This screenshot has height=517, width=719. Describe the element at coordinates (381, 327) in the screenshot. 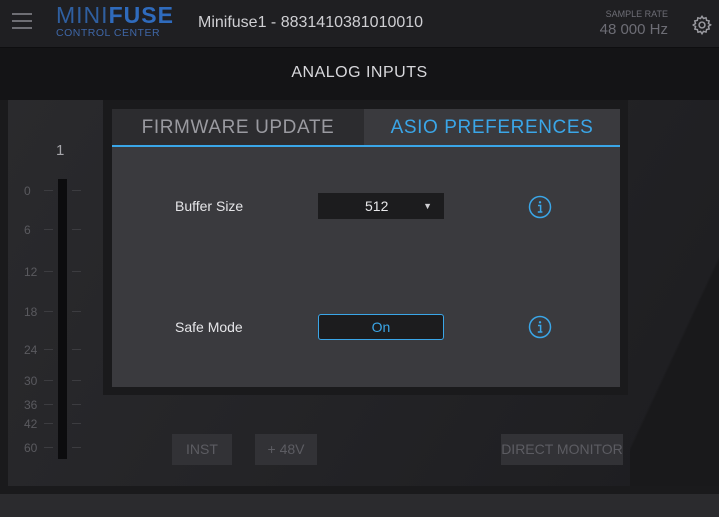

I see `safe-mode-toggle: On` at that location.